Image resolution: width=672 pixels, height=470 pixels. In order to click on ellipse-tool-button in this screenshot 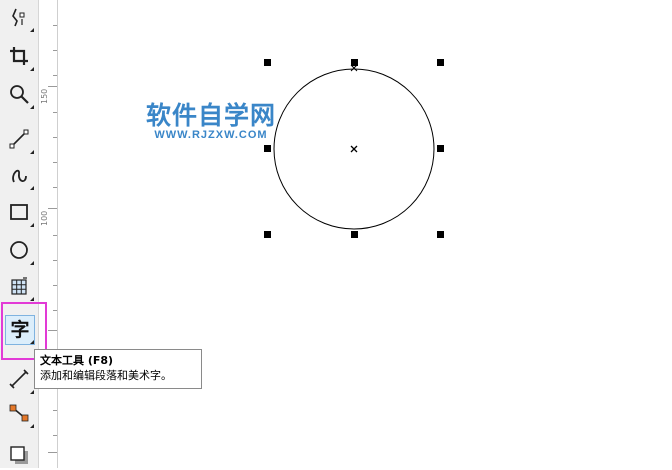, I will do `click(19, 250)`.